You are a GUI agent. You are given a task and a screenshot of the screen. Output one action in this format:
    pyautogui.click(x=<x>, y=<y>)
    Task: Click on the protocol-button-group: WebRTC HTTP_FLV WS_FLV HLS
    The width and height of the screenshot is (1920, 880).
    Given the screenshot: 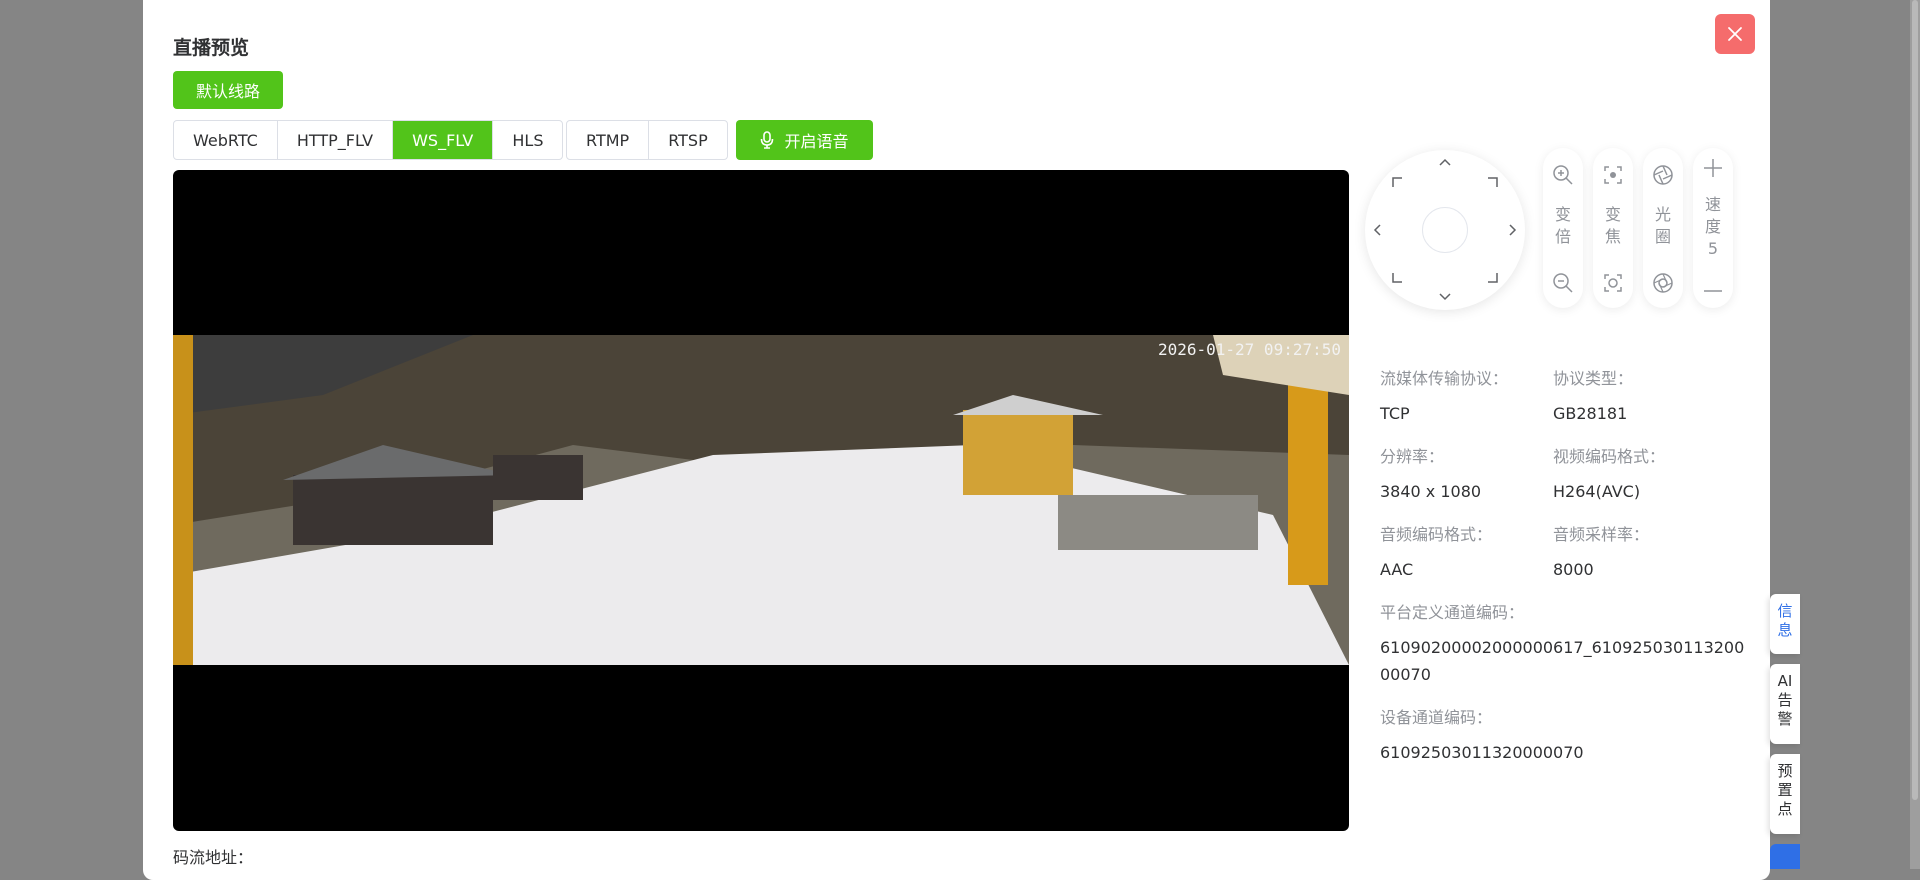 What is the action you would take?
    pyautogui.click(x=368, y=140)
    